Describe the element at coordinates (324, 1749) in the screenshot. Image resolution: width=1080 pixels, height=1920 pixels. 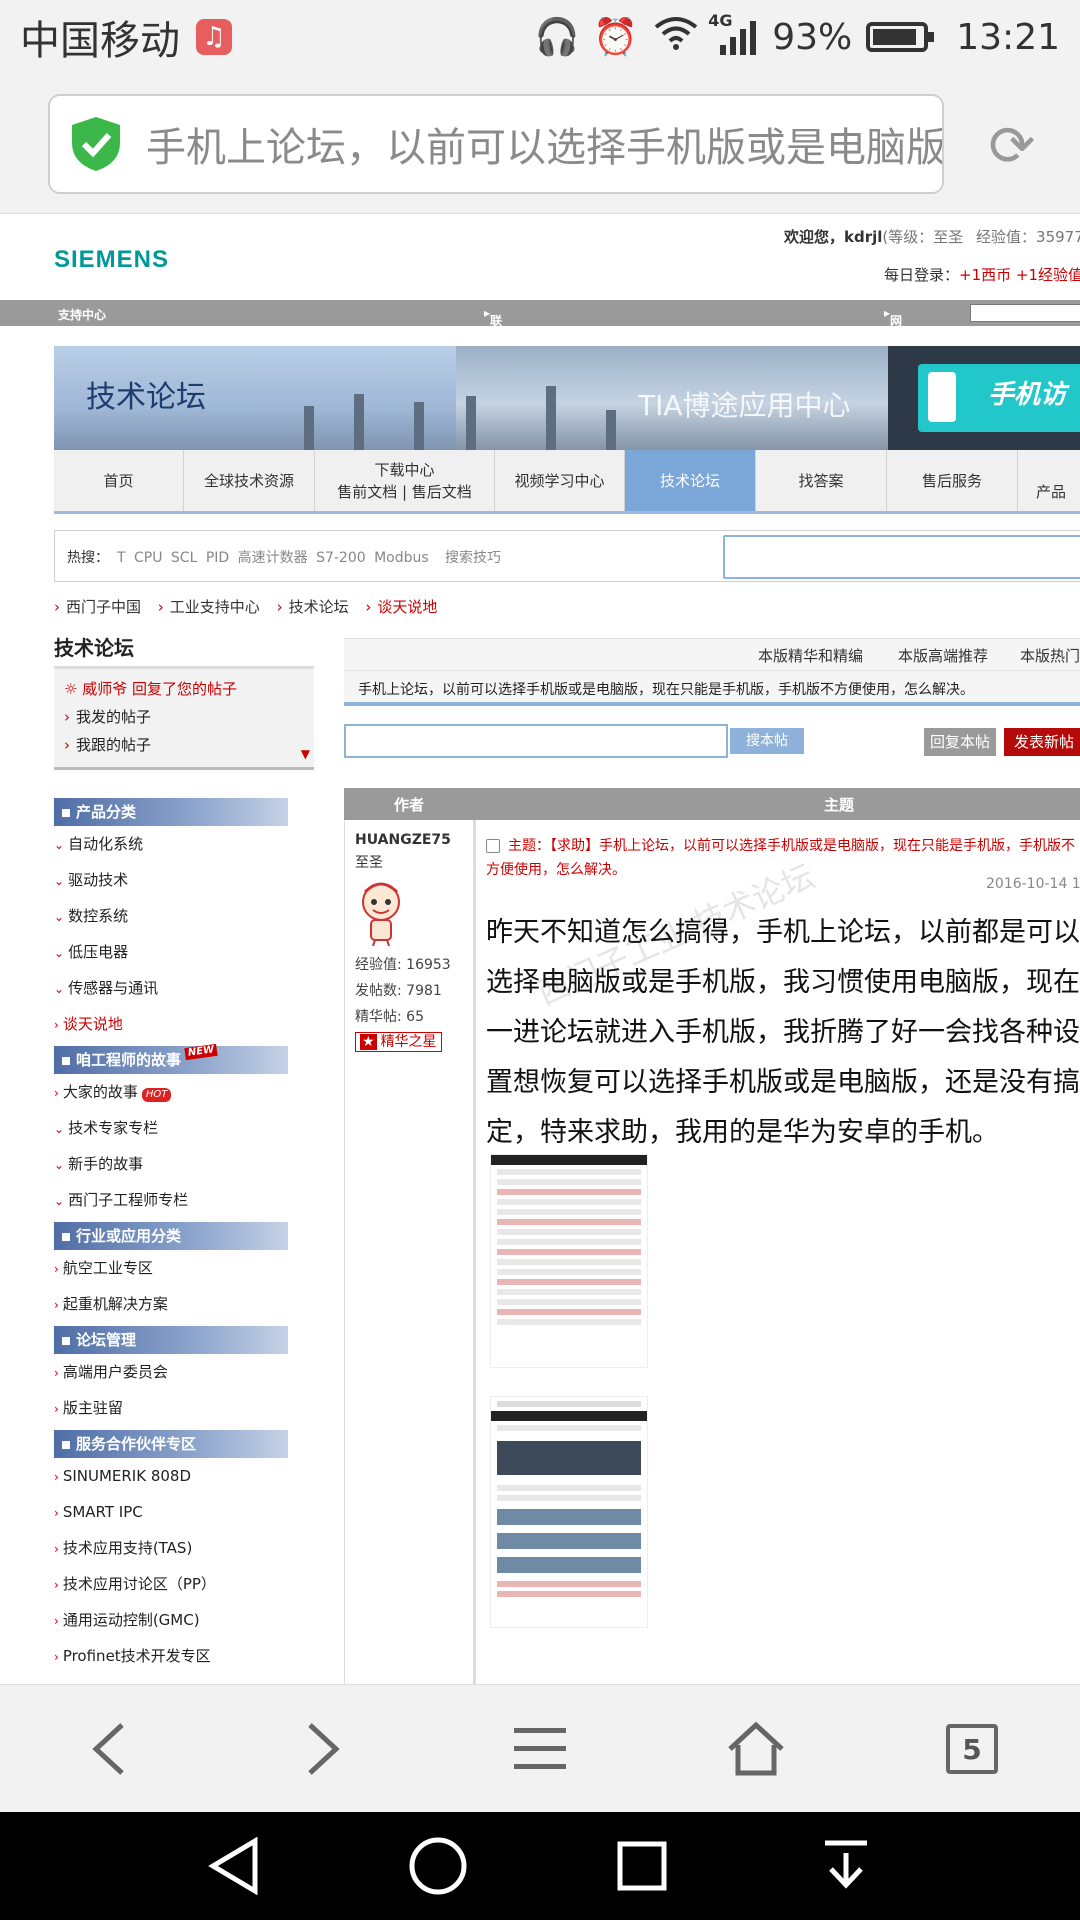
I see `forward-icon` at that location.